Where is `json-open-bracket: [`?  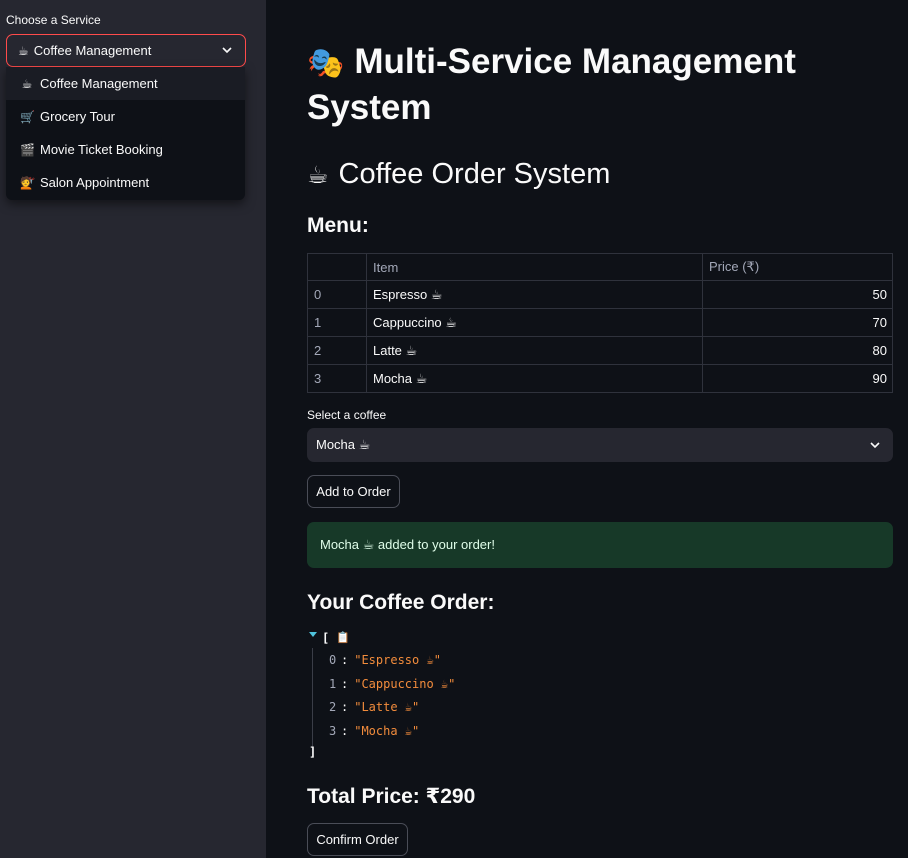
json-open-bracket: [ is located at coordinates (326, 638).